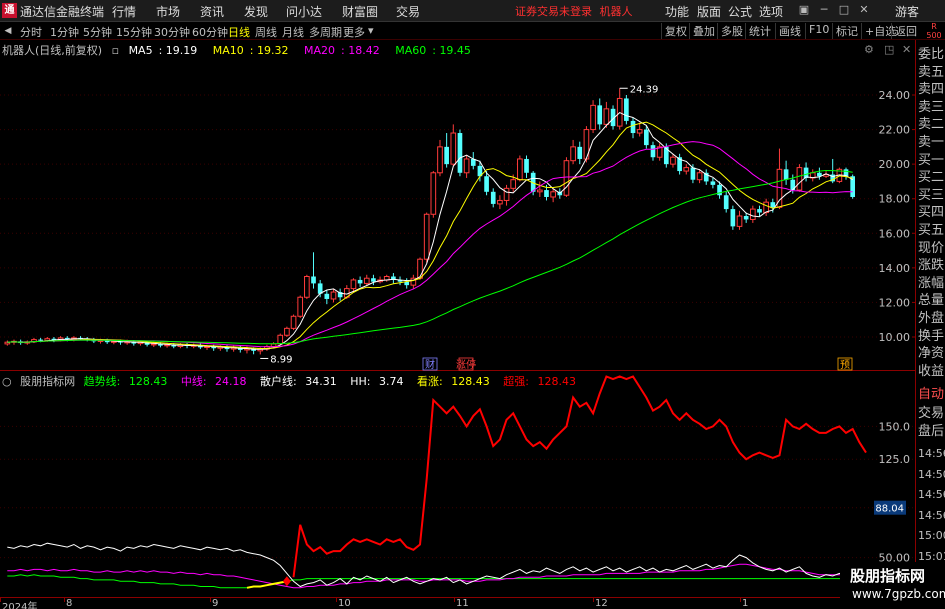  What do you see at coordinates (342, 50) in the screenshot?
I see `ma20-legend: MA20: 18.42` at bounding box center [342, 50].